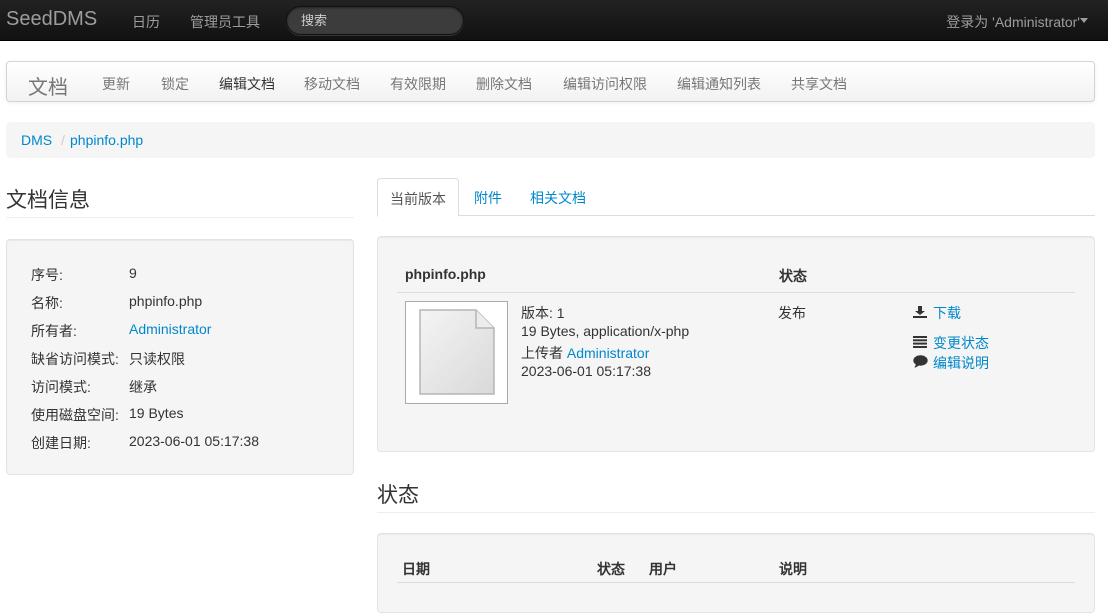  I want to click on version-number: 版本: 1, so click(543, 313).